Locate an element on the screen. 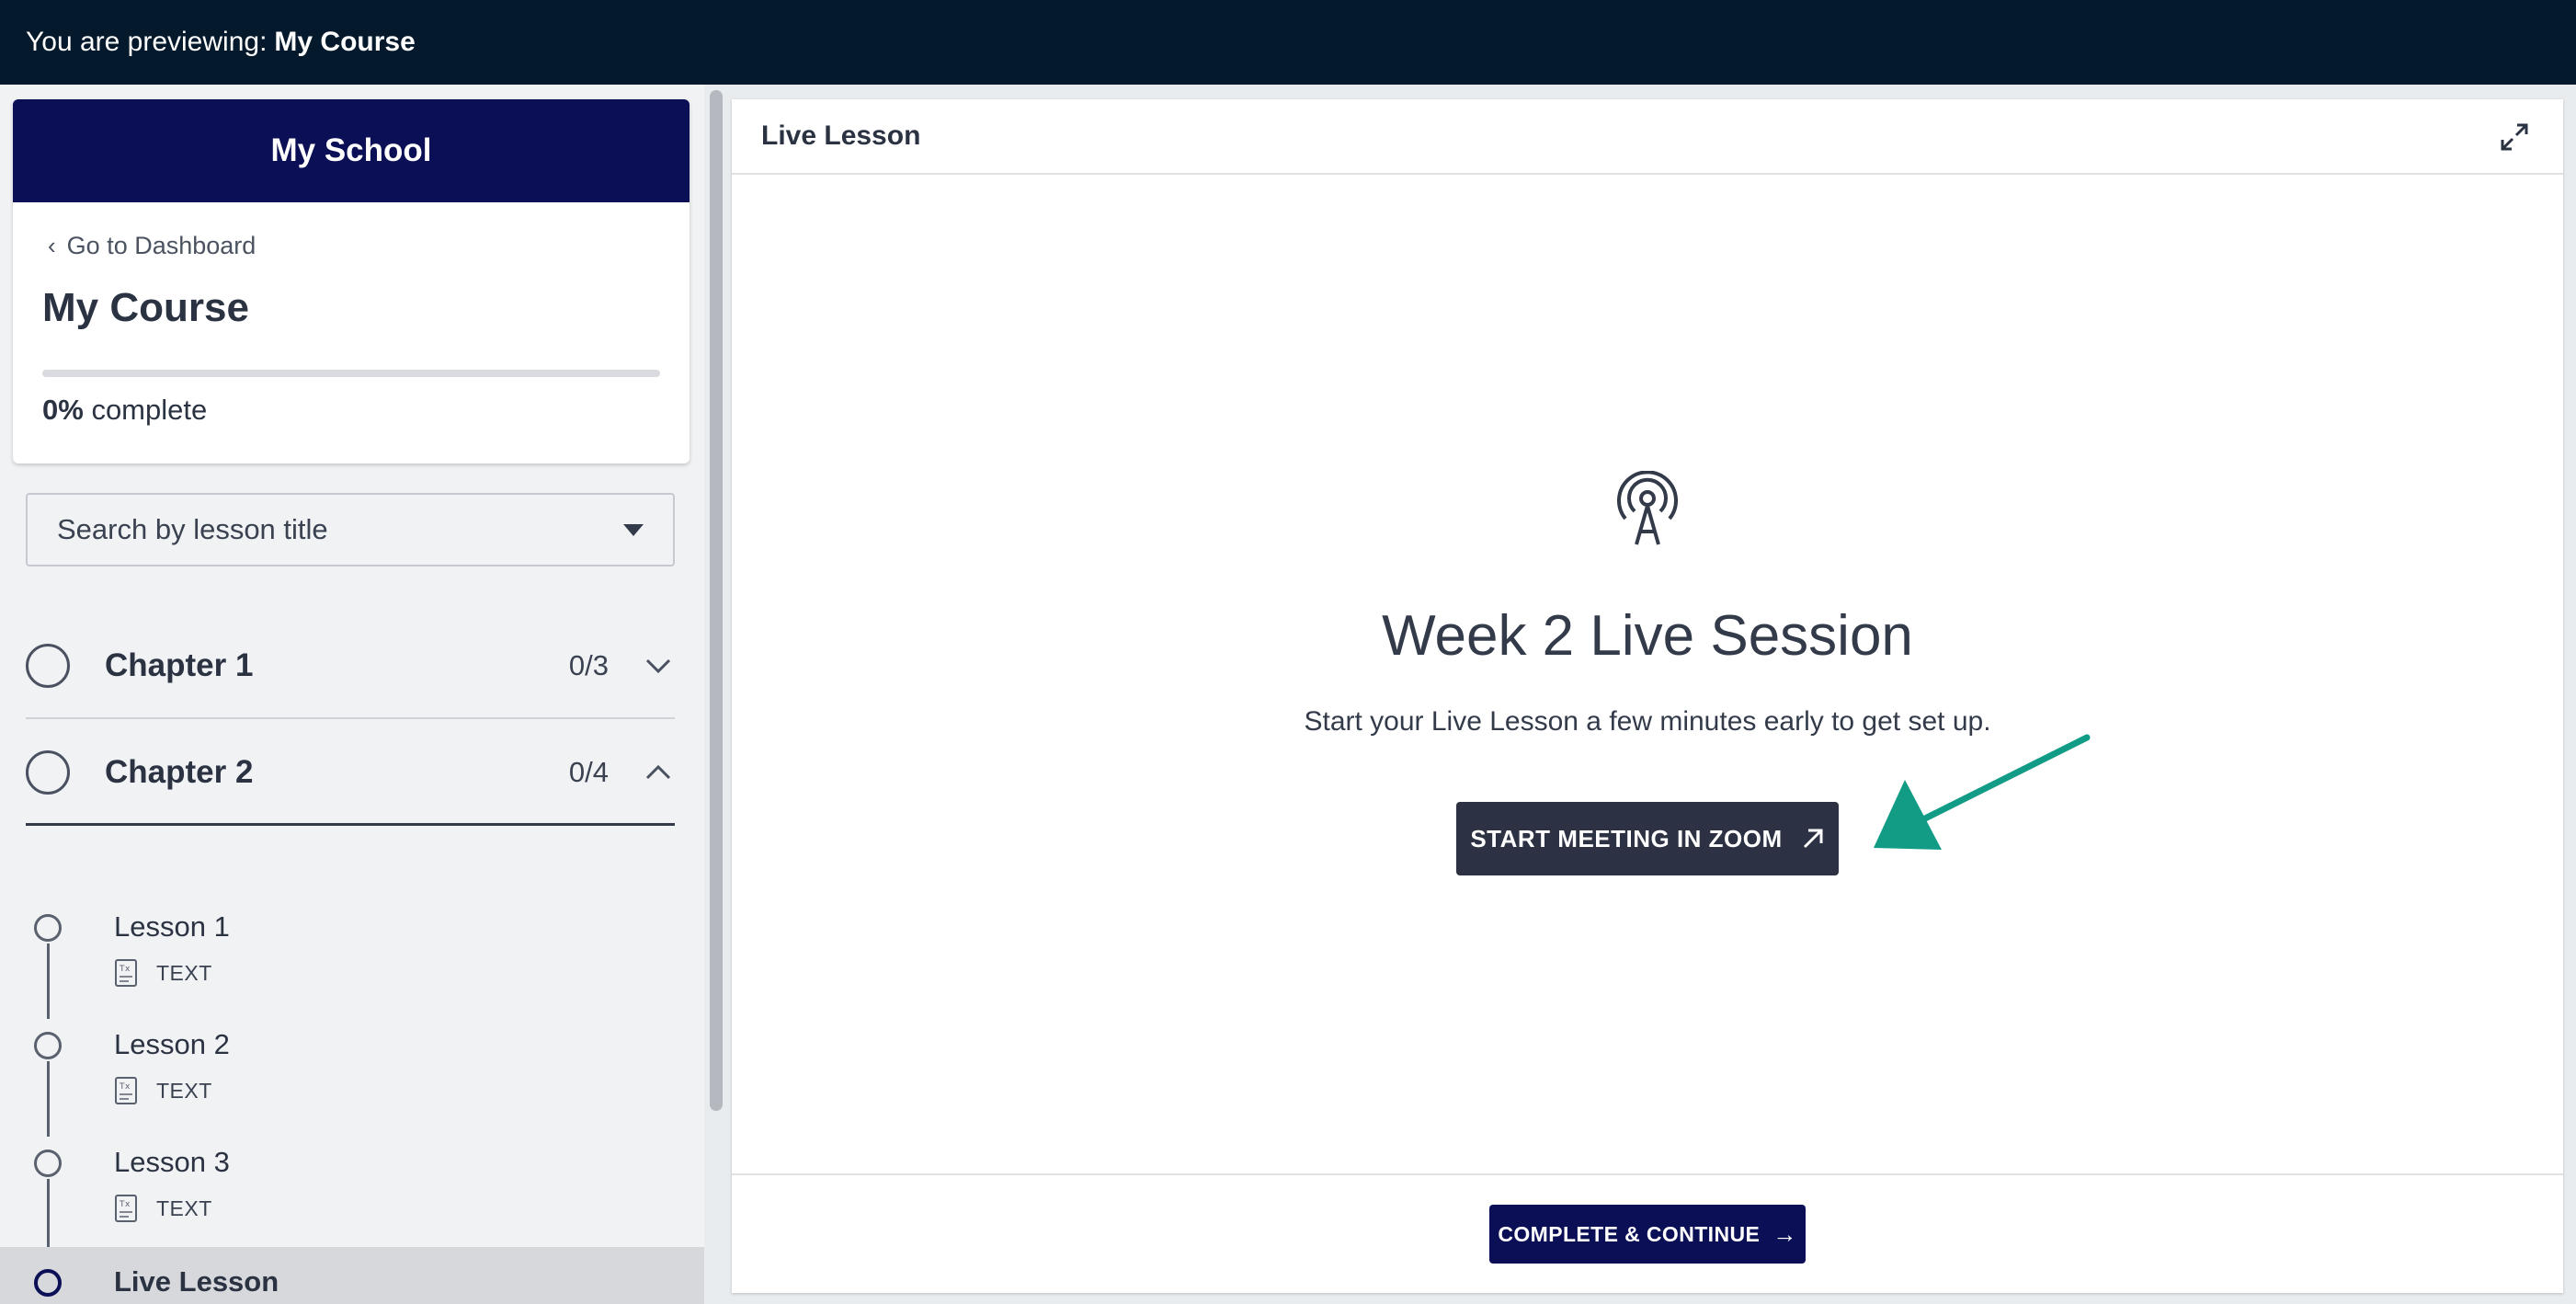  school-header: My School is located at coordinates (351, 151).